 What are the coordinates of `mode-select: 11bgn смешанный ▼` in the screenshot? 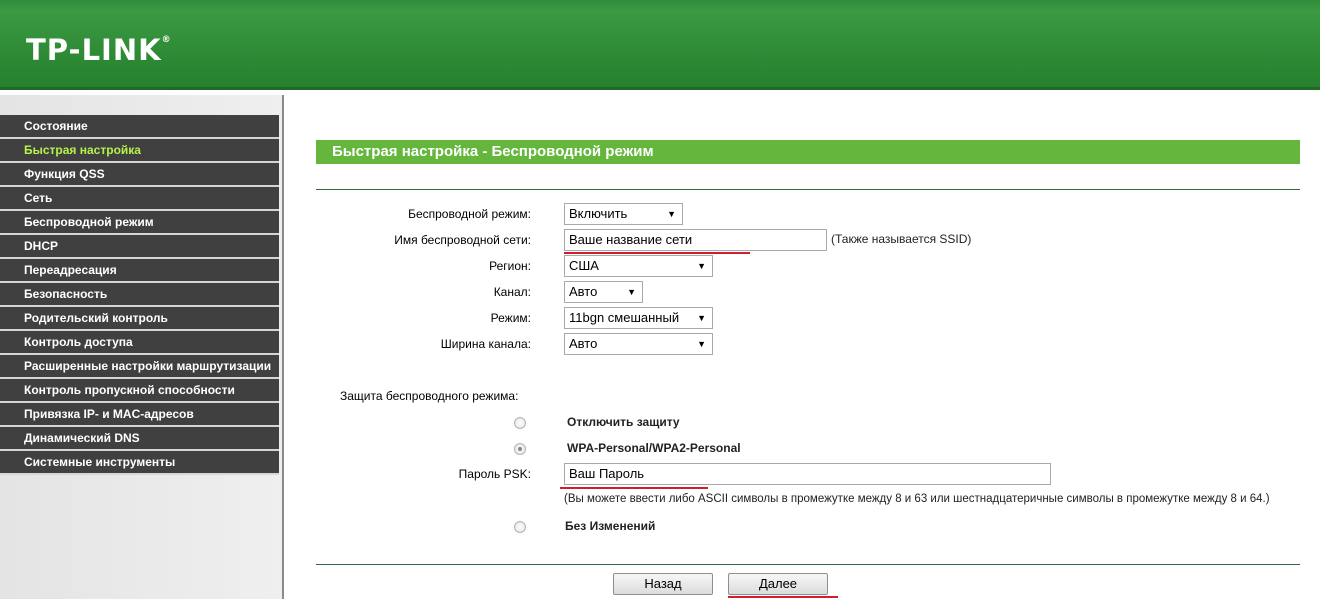 It's located at (638, 318).